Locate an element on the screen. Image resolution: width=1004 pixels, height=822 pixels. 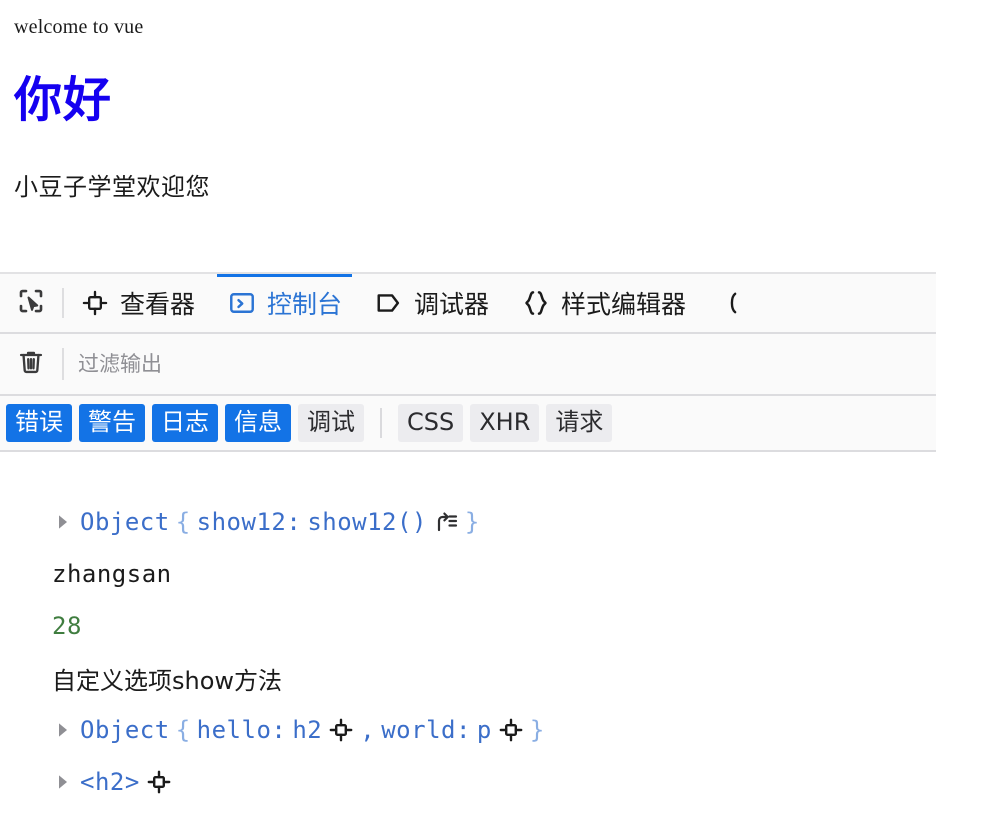
filter-chip-info: 信息 is located at coordinates (258, 423).